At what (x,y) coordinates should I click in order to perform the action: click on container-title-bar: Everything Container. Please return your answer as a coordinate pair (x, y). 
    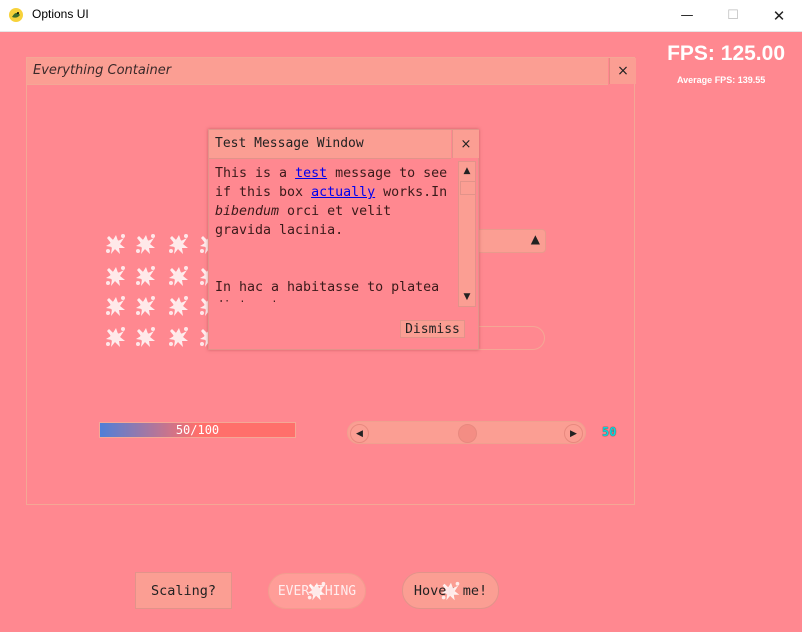
    Looking at the image, I should click on (317, 71).